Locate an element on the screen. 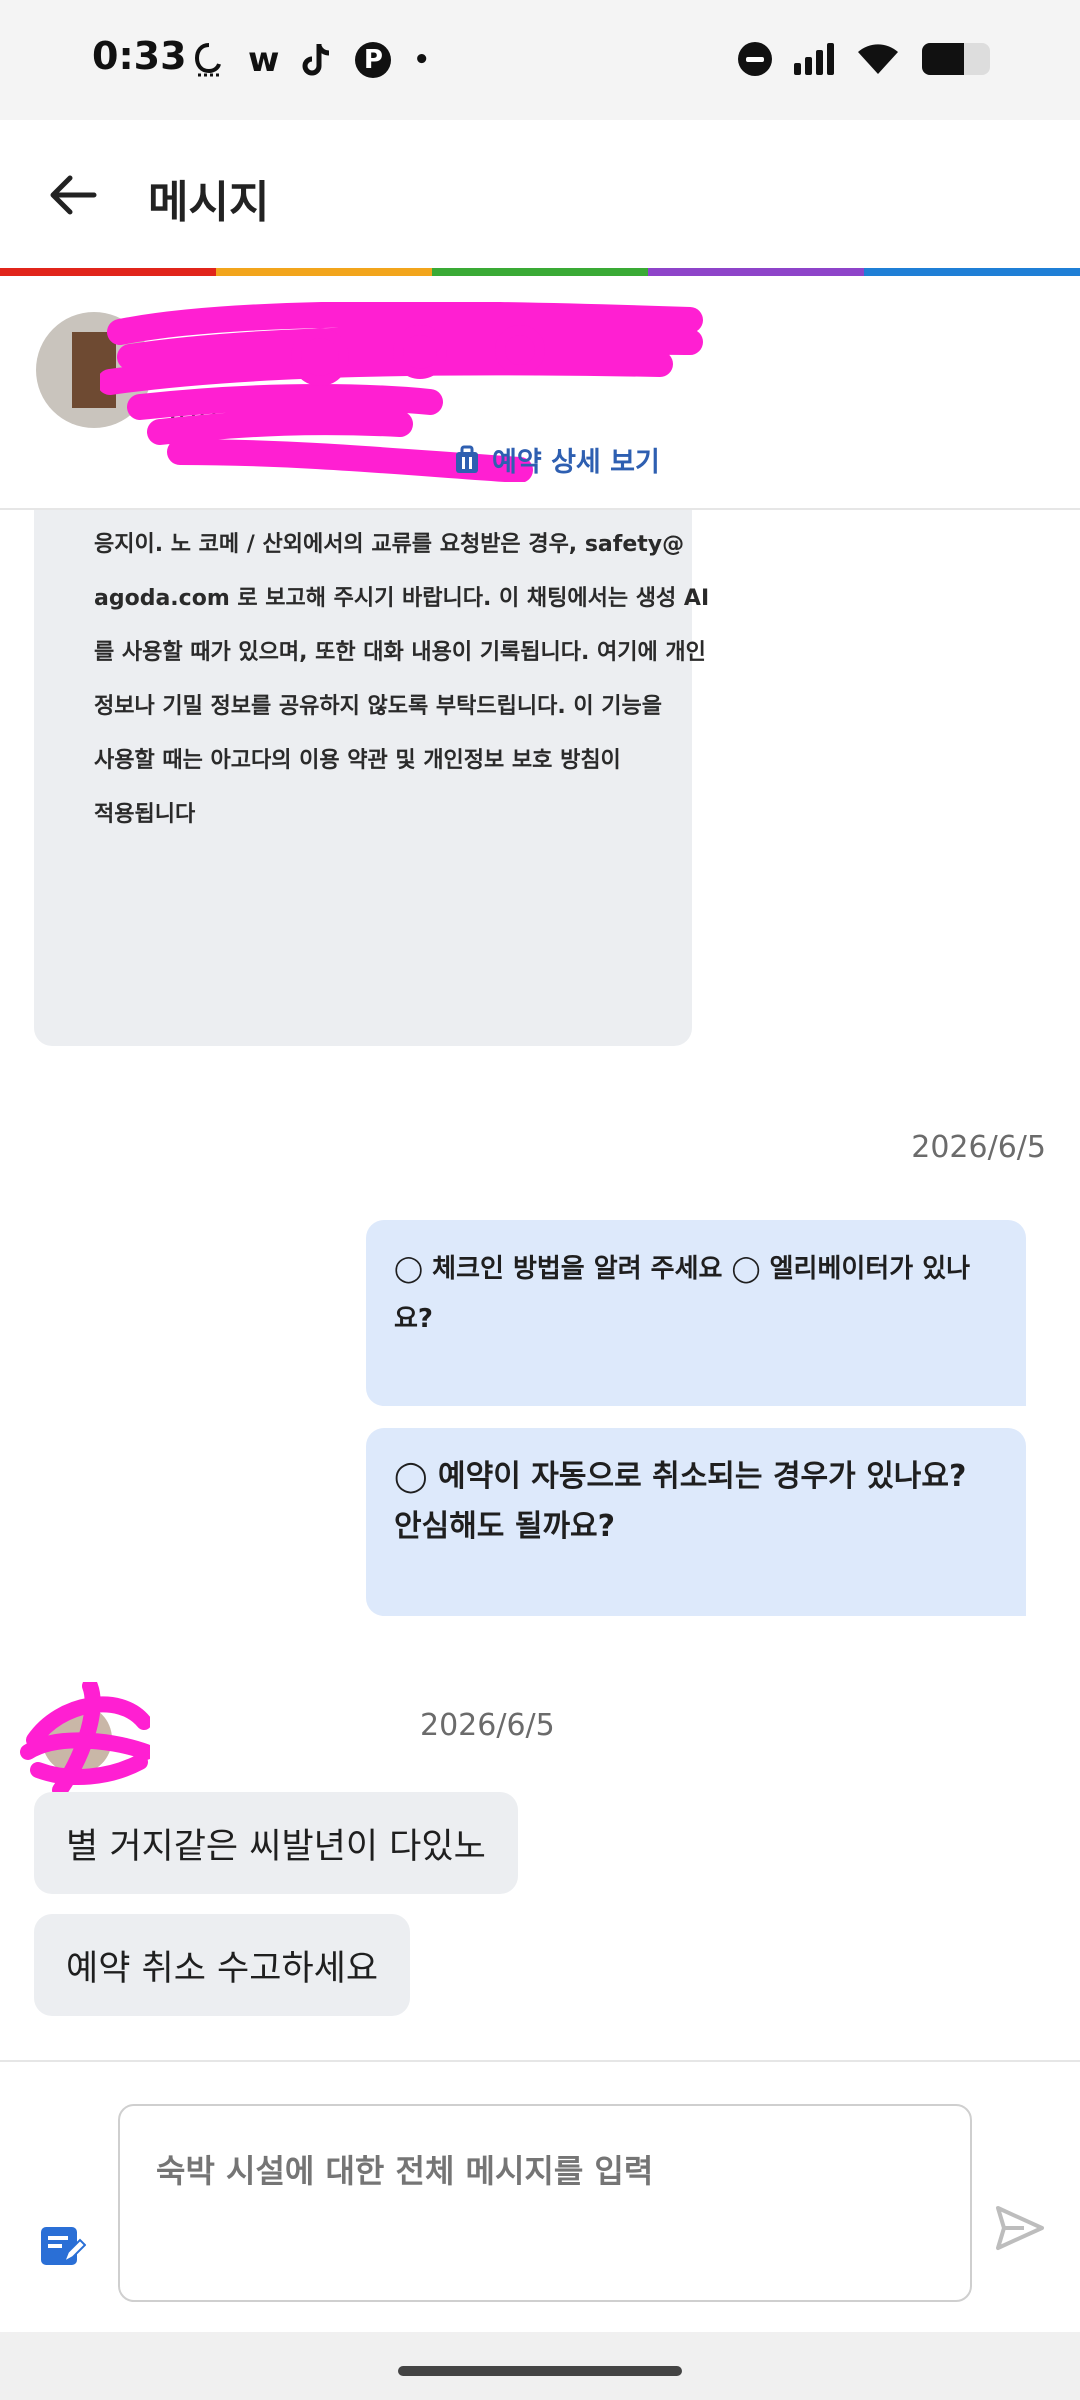 Image resolution: width=1080 pixels, height=2400 pixels. system-notice-line: 응지이. 노 코메 / 산외에서의 교류를 요청받은 경우, safety@ is located at coordinates (389, 544).